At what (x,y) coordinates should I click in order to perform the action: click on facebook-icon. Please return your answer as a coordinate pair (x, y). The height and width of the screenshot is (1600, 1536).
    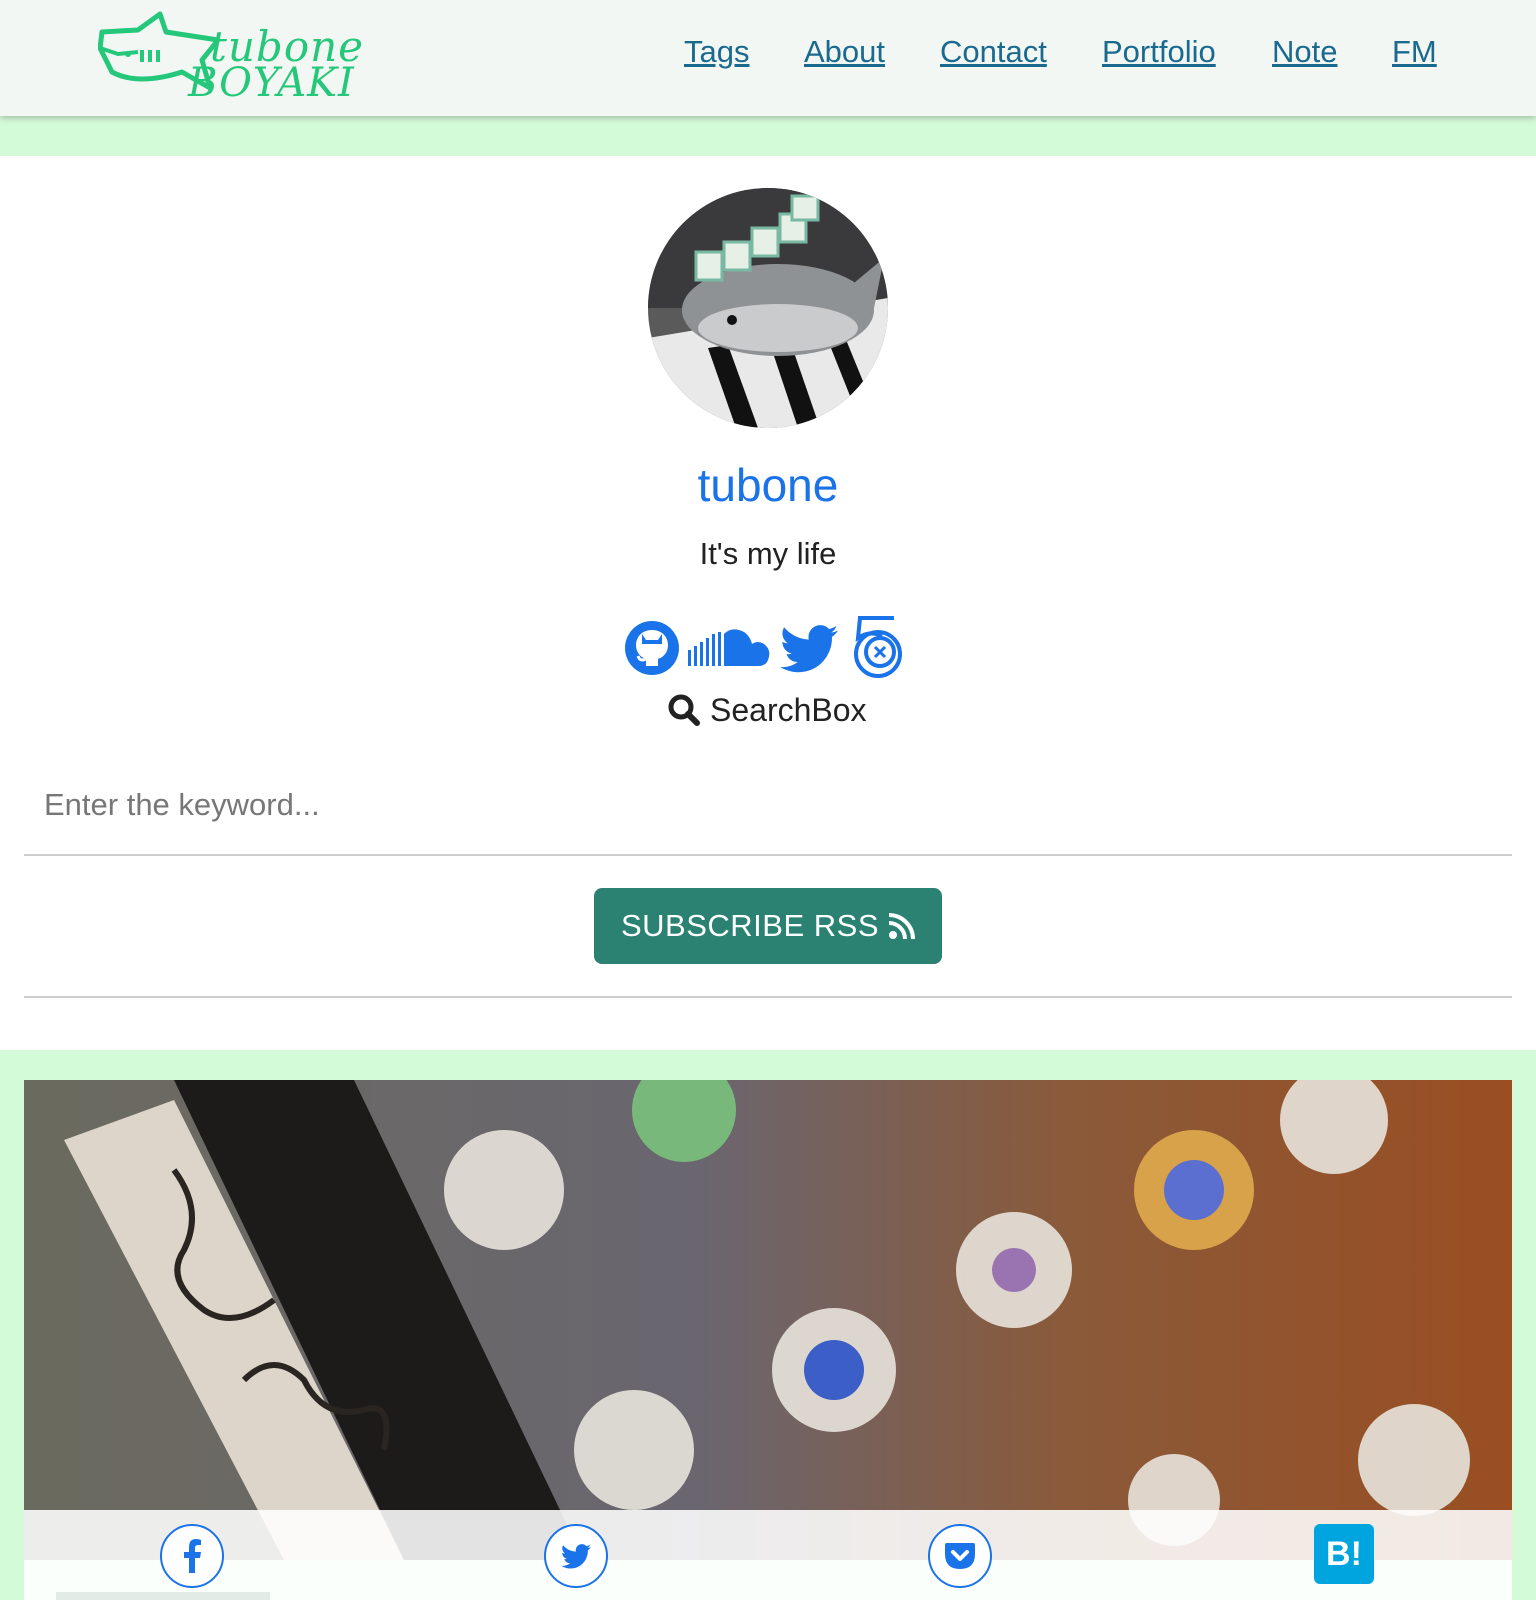
    Looking at the image, I should click on (192, 1556).